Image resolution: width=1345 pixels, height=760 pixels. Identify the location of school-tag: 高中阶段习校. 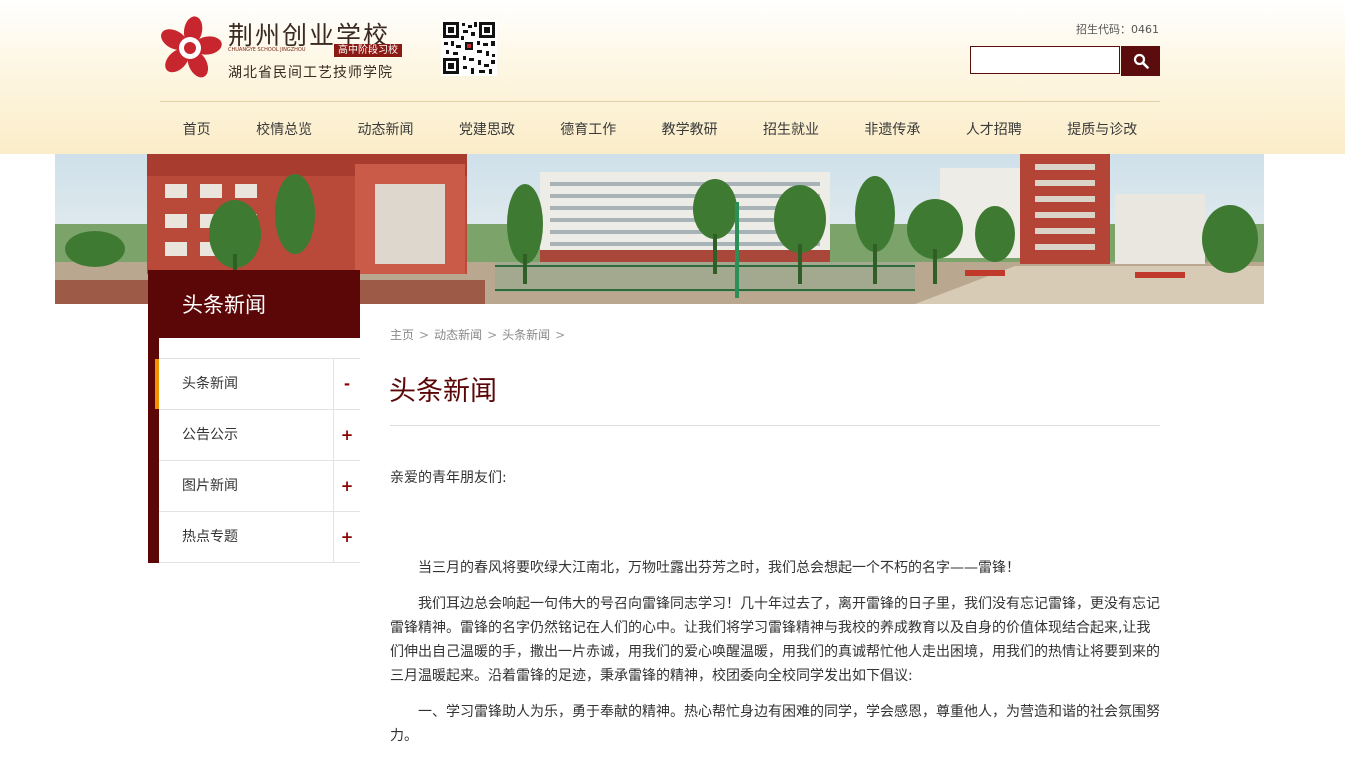
(368, 50).